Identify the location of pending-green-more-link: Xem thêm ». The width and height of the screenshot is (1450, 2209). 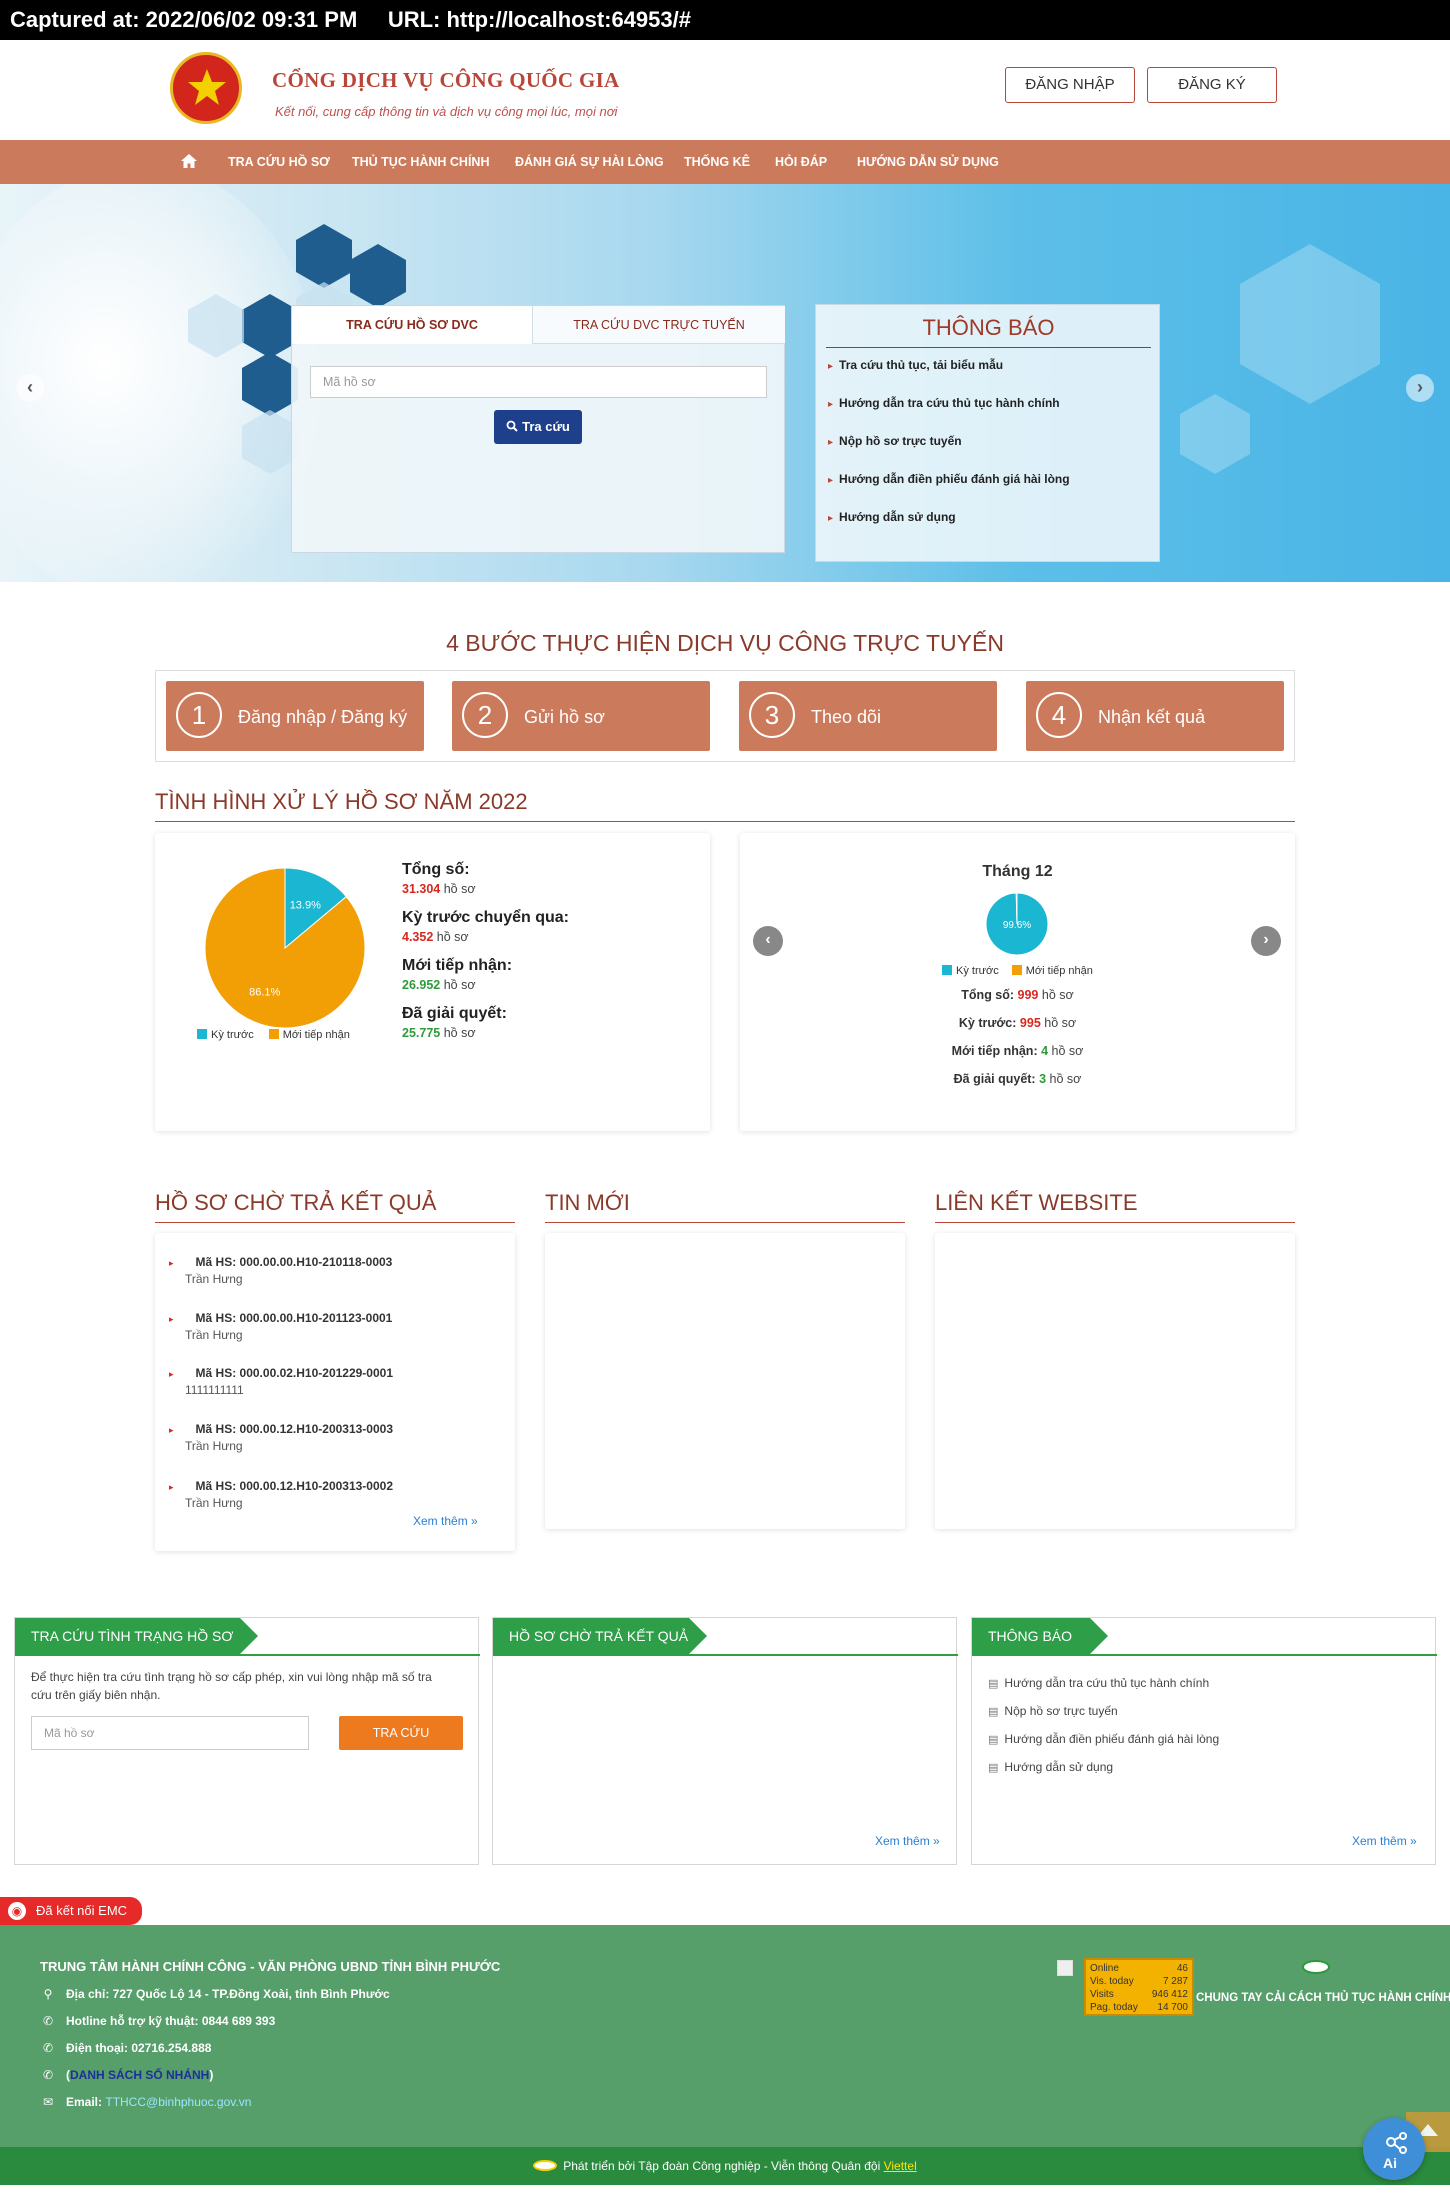
(907, 1841).